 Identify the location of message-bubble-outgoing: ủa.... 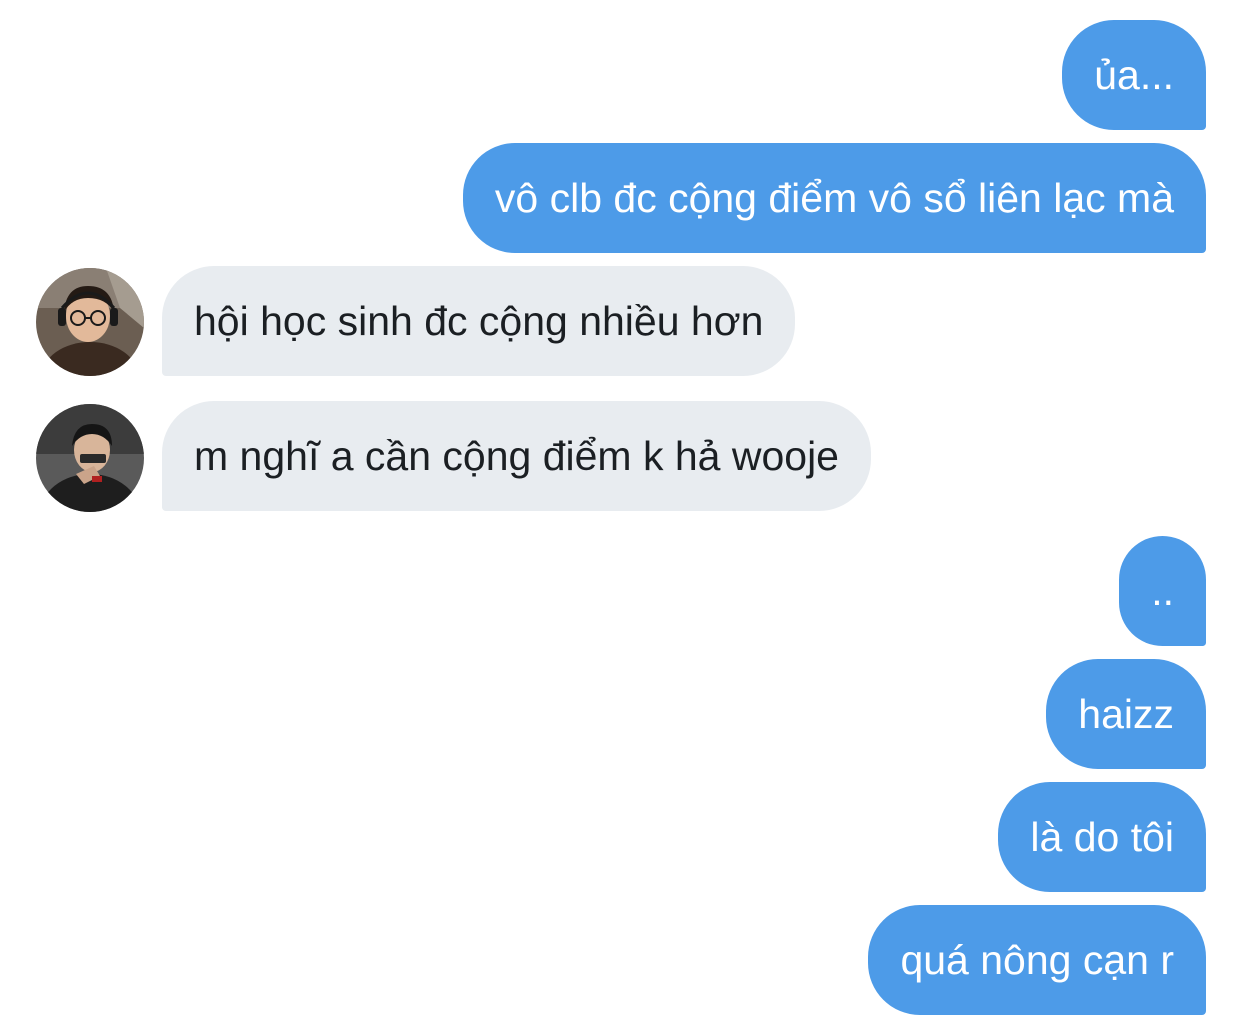
(1134, 75).